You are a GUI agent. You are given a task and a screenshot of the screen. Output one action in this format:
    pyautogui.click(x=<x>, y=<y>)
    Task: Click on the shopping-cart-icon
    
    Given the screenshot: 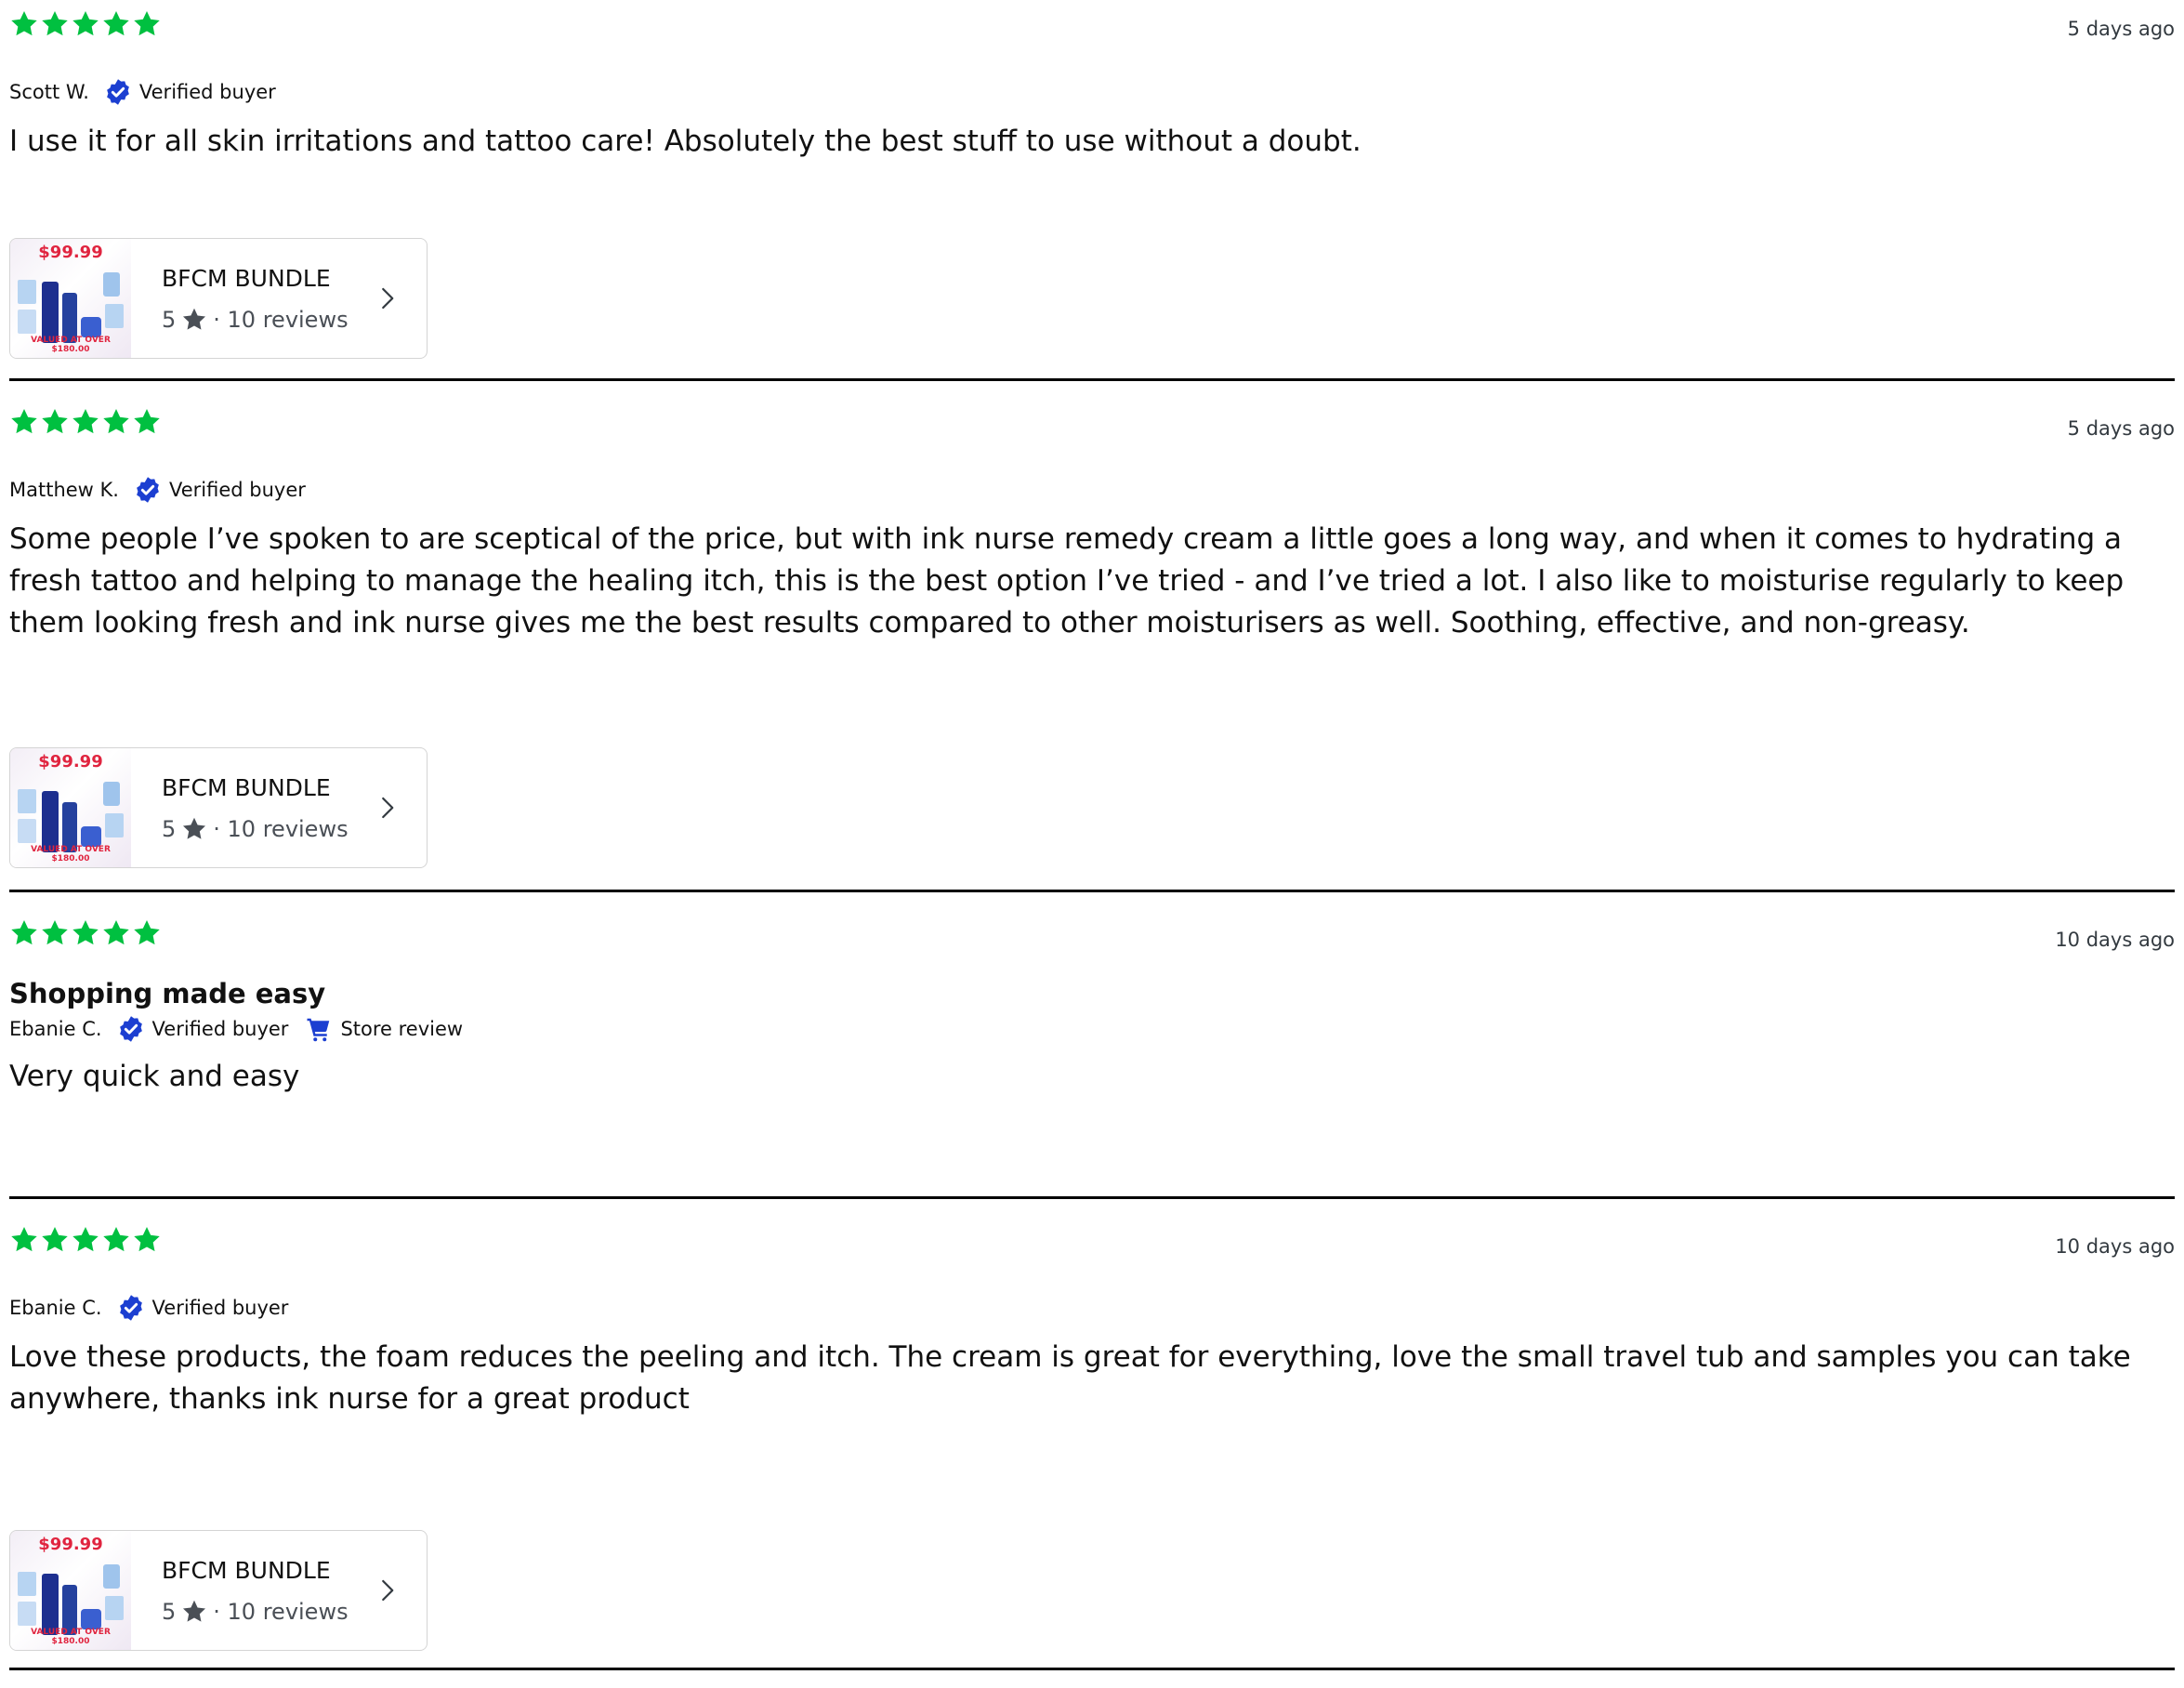 What is the action you would take?
    pyautogui.click(x=319, y=1029)
    